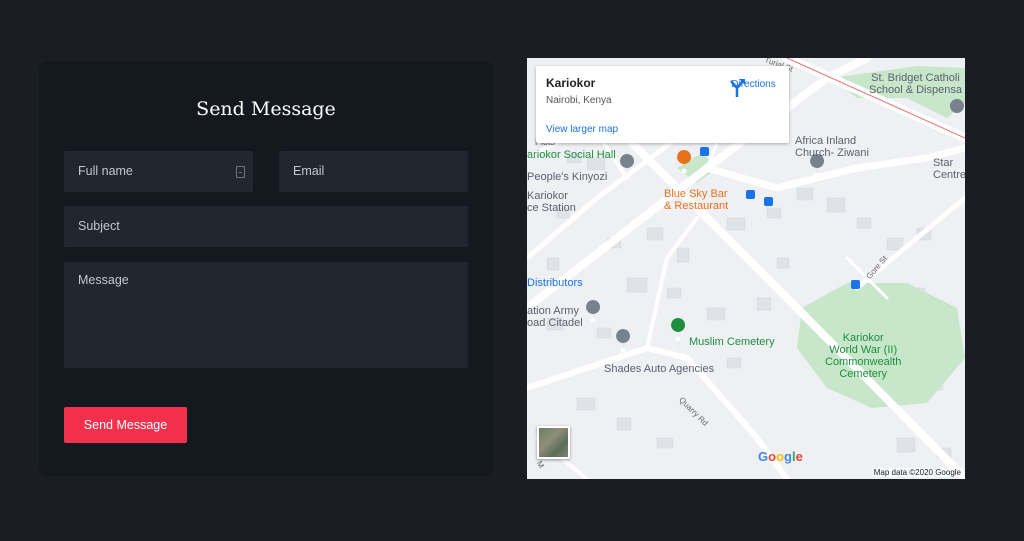  Describe the element at coordinates (555, 317) in the screenshot. I see `map-label-salvation-army: ation Army oad Citadel` at that location.